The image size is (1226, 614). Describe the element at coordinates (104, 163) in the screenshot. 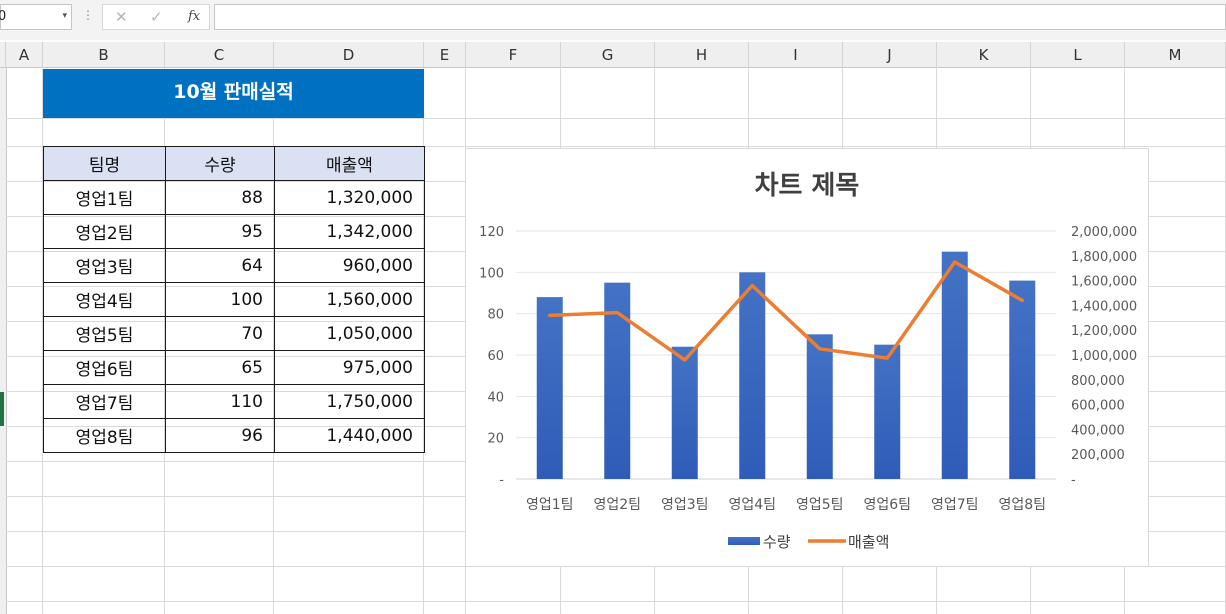

I see `header-team: 팀명` at that location.